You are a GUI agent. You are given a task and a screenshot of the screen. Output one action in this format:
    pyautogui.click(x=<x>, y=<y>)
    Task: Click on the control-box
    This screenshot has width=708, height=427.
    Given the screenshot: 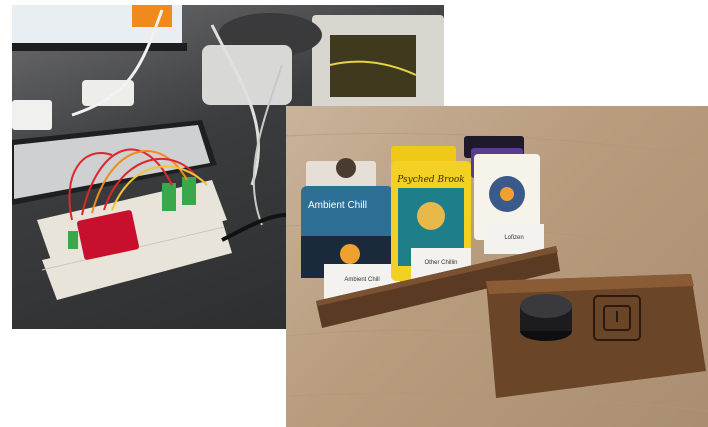 What is the action you would take?
    pyautogui.click(x=596, y=336)
    